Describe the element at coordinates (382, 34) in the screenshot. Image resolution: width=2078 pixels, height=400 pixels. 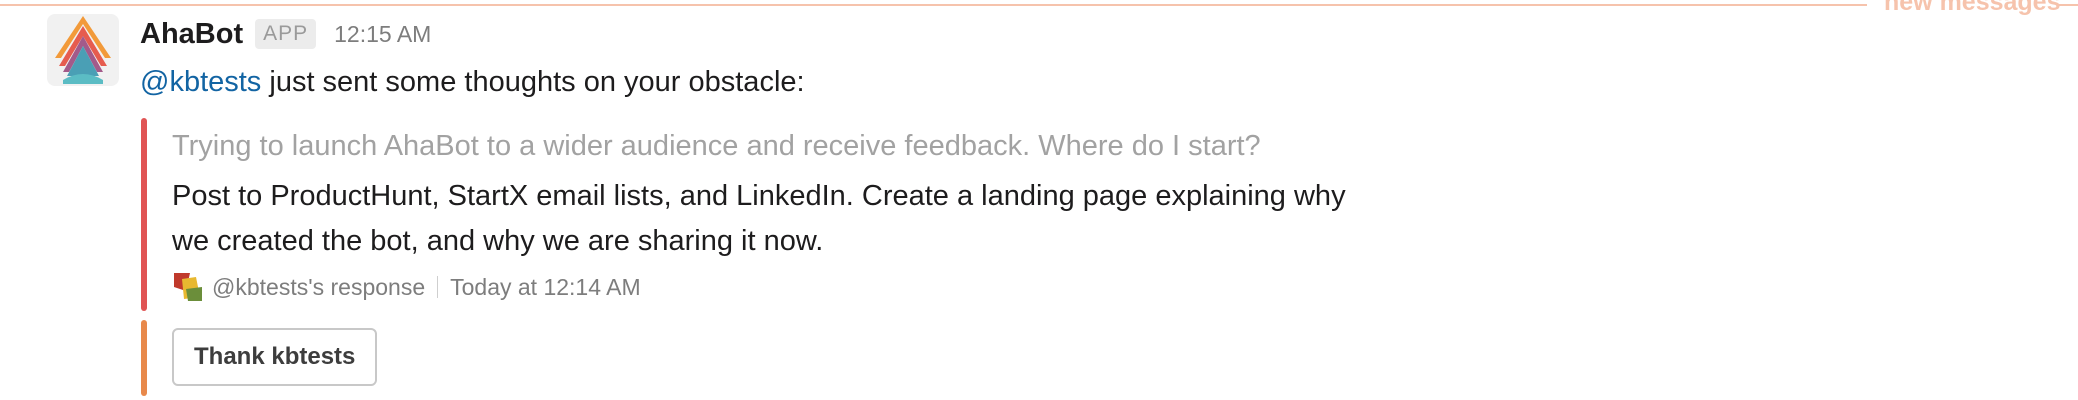
I see `message-timestamp: 12:15 AM` at that location.